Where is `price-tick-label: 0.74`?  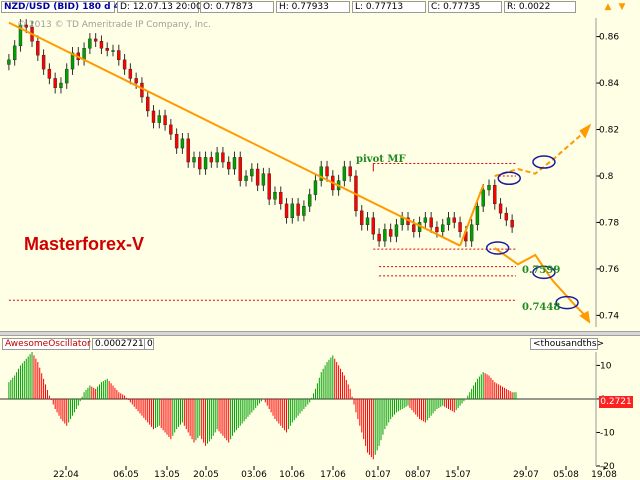
price-tick-label: 0.74 is located at coordinates (609, 316).